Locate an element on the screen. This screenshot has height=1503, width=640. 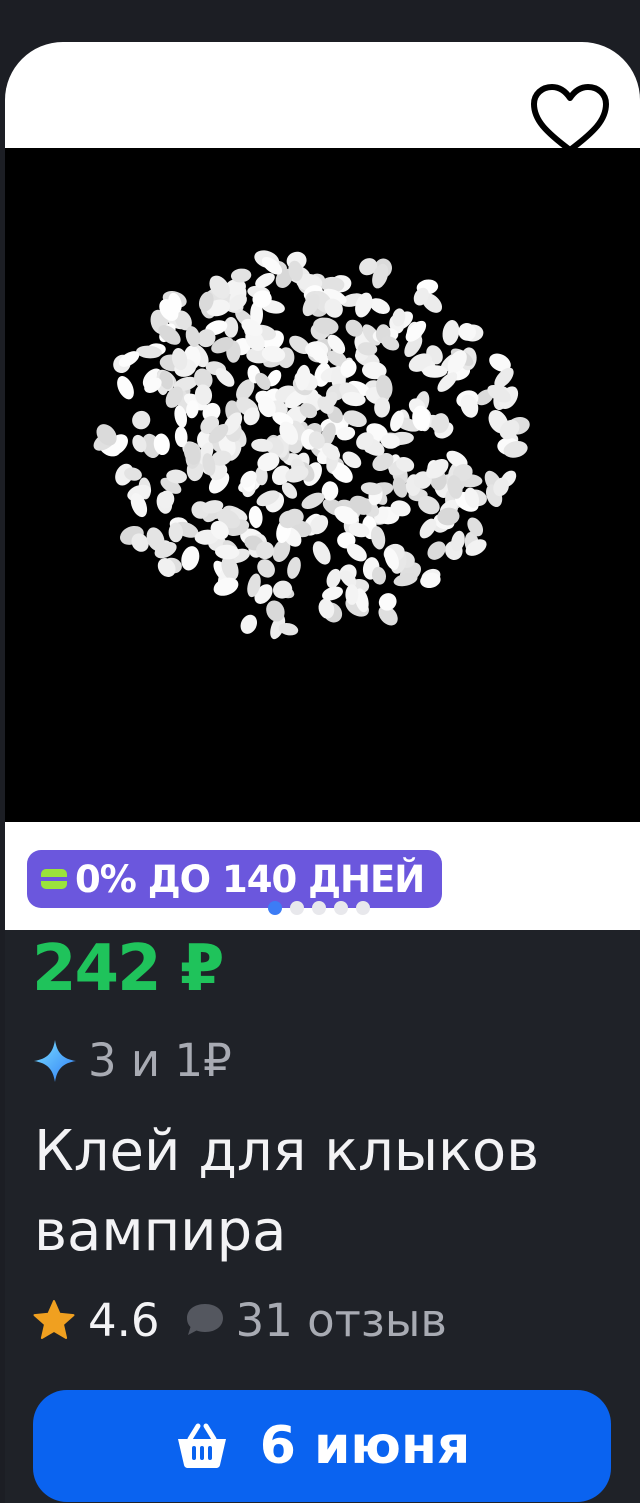
product-title: Клей для клыков вампира is located at coordinates (324, 1192).